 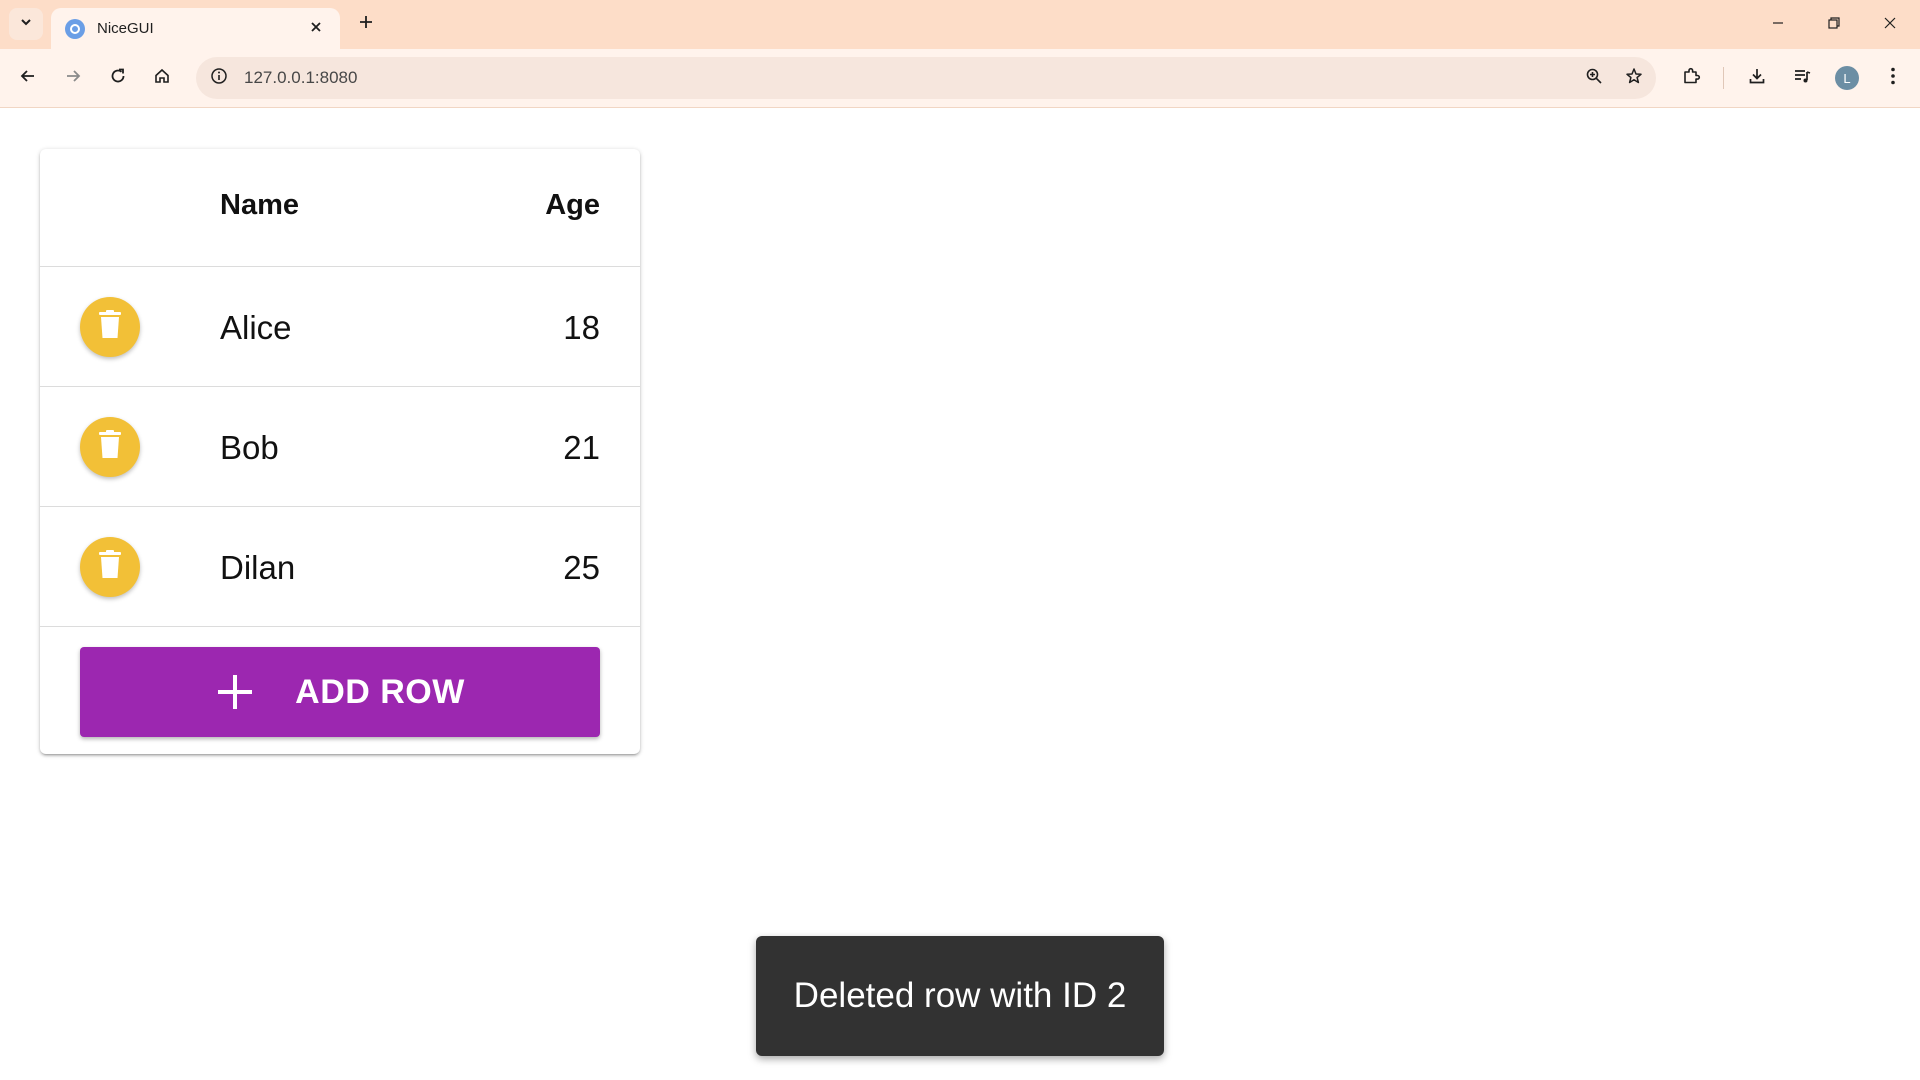 I want to click on info-icon, so click(x=219, y=78).